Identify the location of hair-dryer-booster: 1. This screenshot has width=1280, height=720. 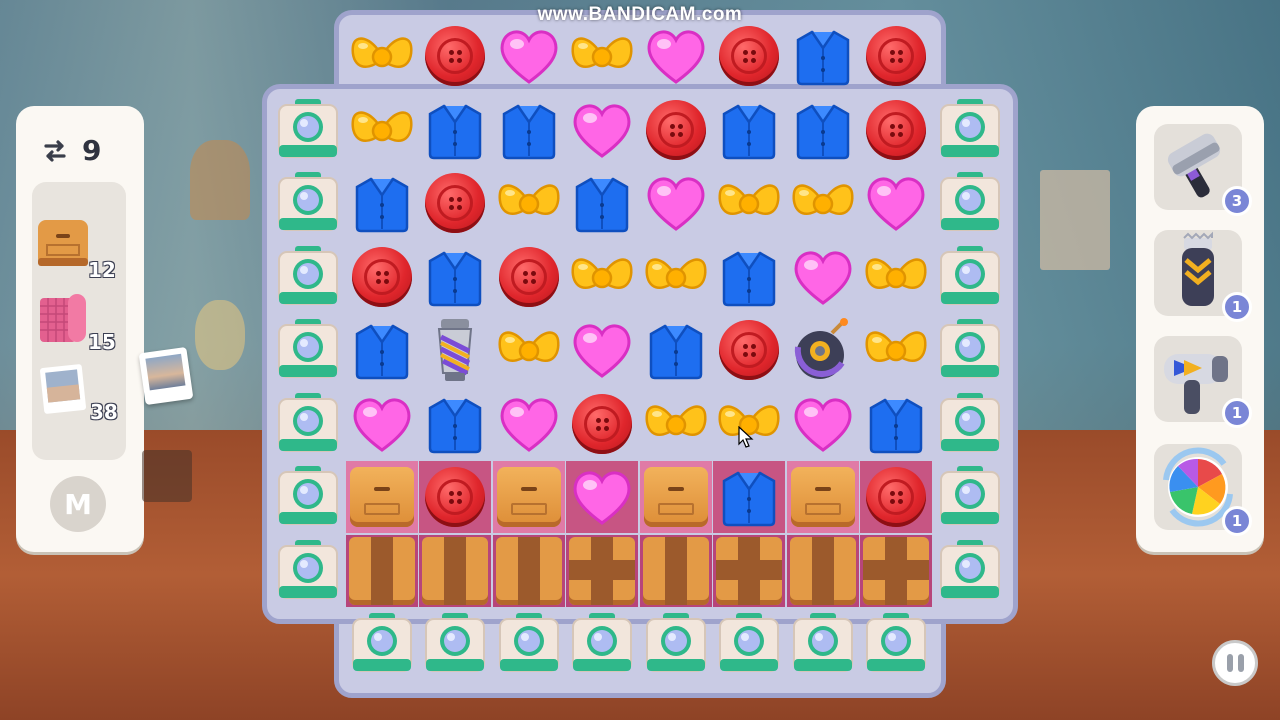
(1203, 382).